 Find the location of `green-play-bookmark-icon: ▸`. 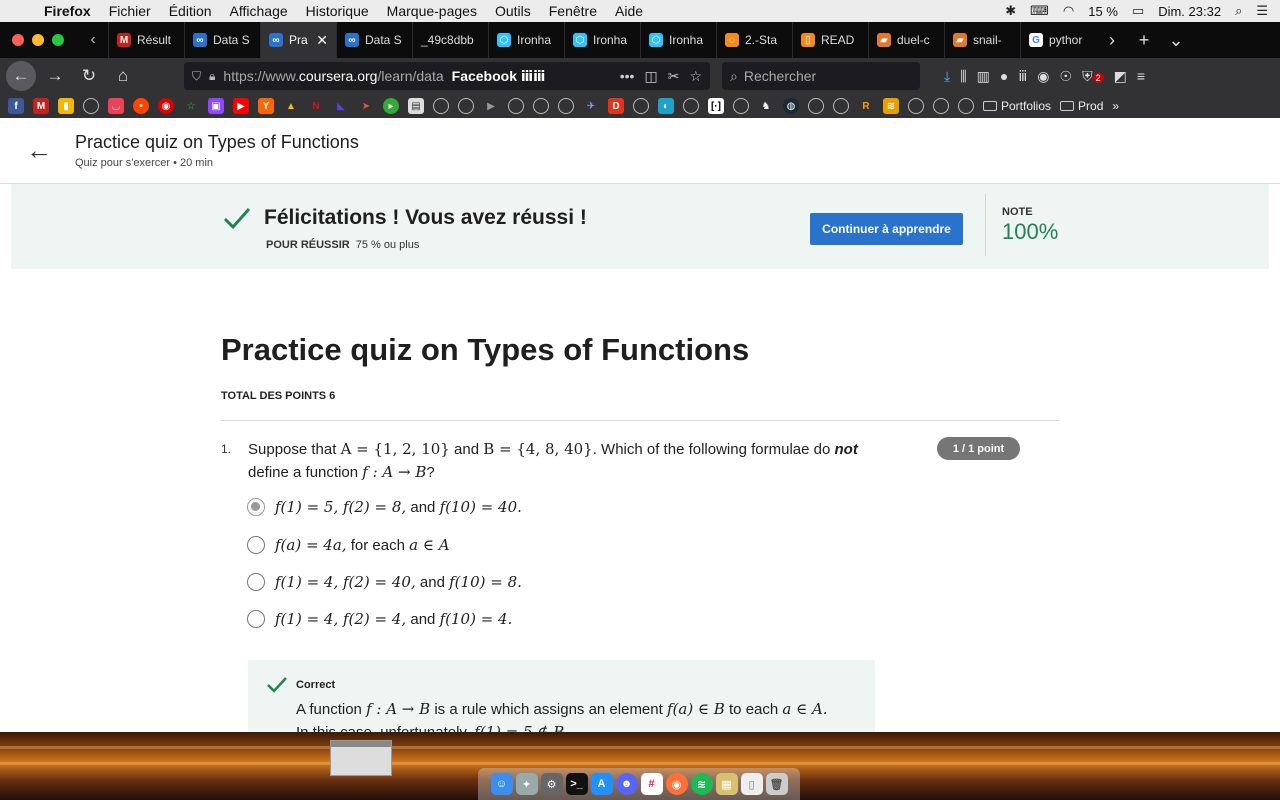

green-play-bookmark-icon: ▸ is located at coordinates (391, 106).